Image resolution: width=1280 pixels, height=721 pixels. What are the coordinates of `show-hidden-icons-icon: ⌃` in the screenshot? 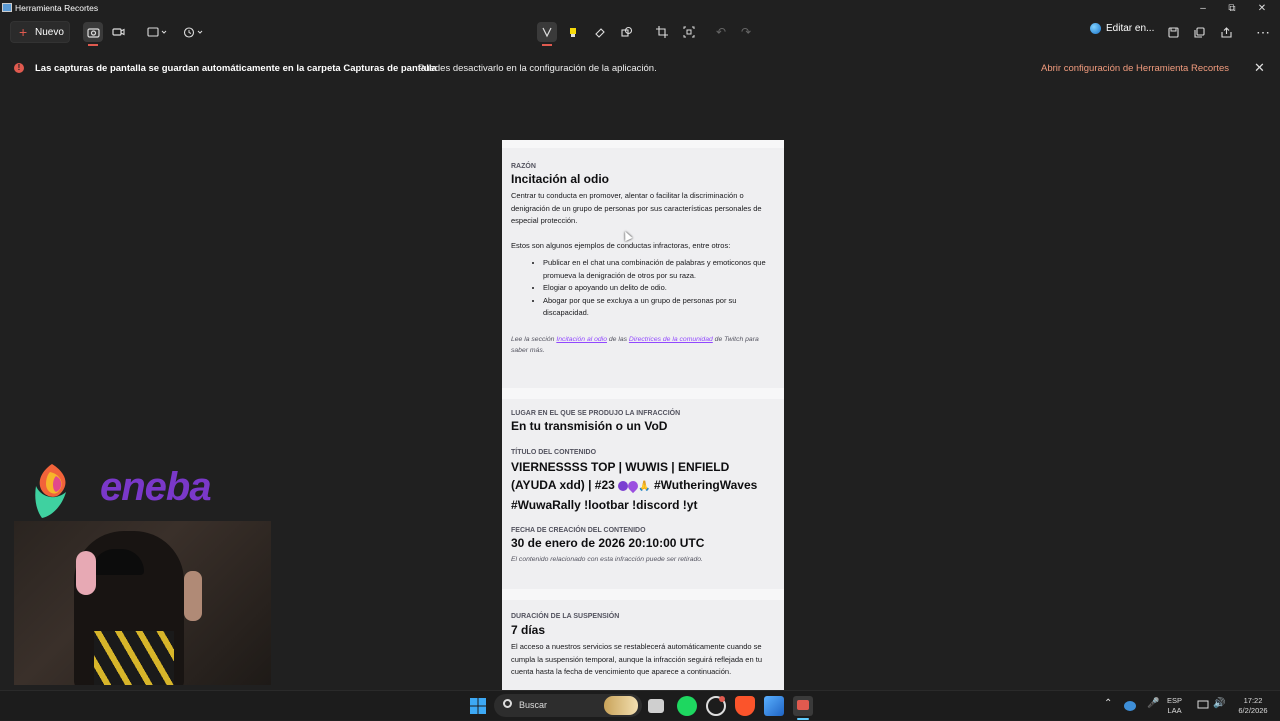 It's located at (1108, 704).